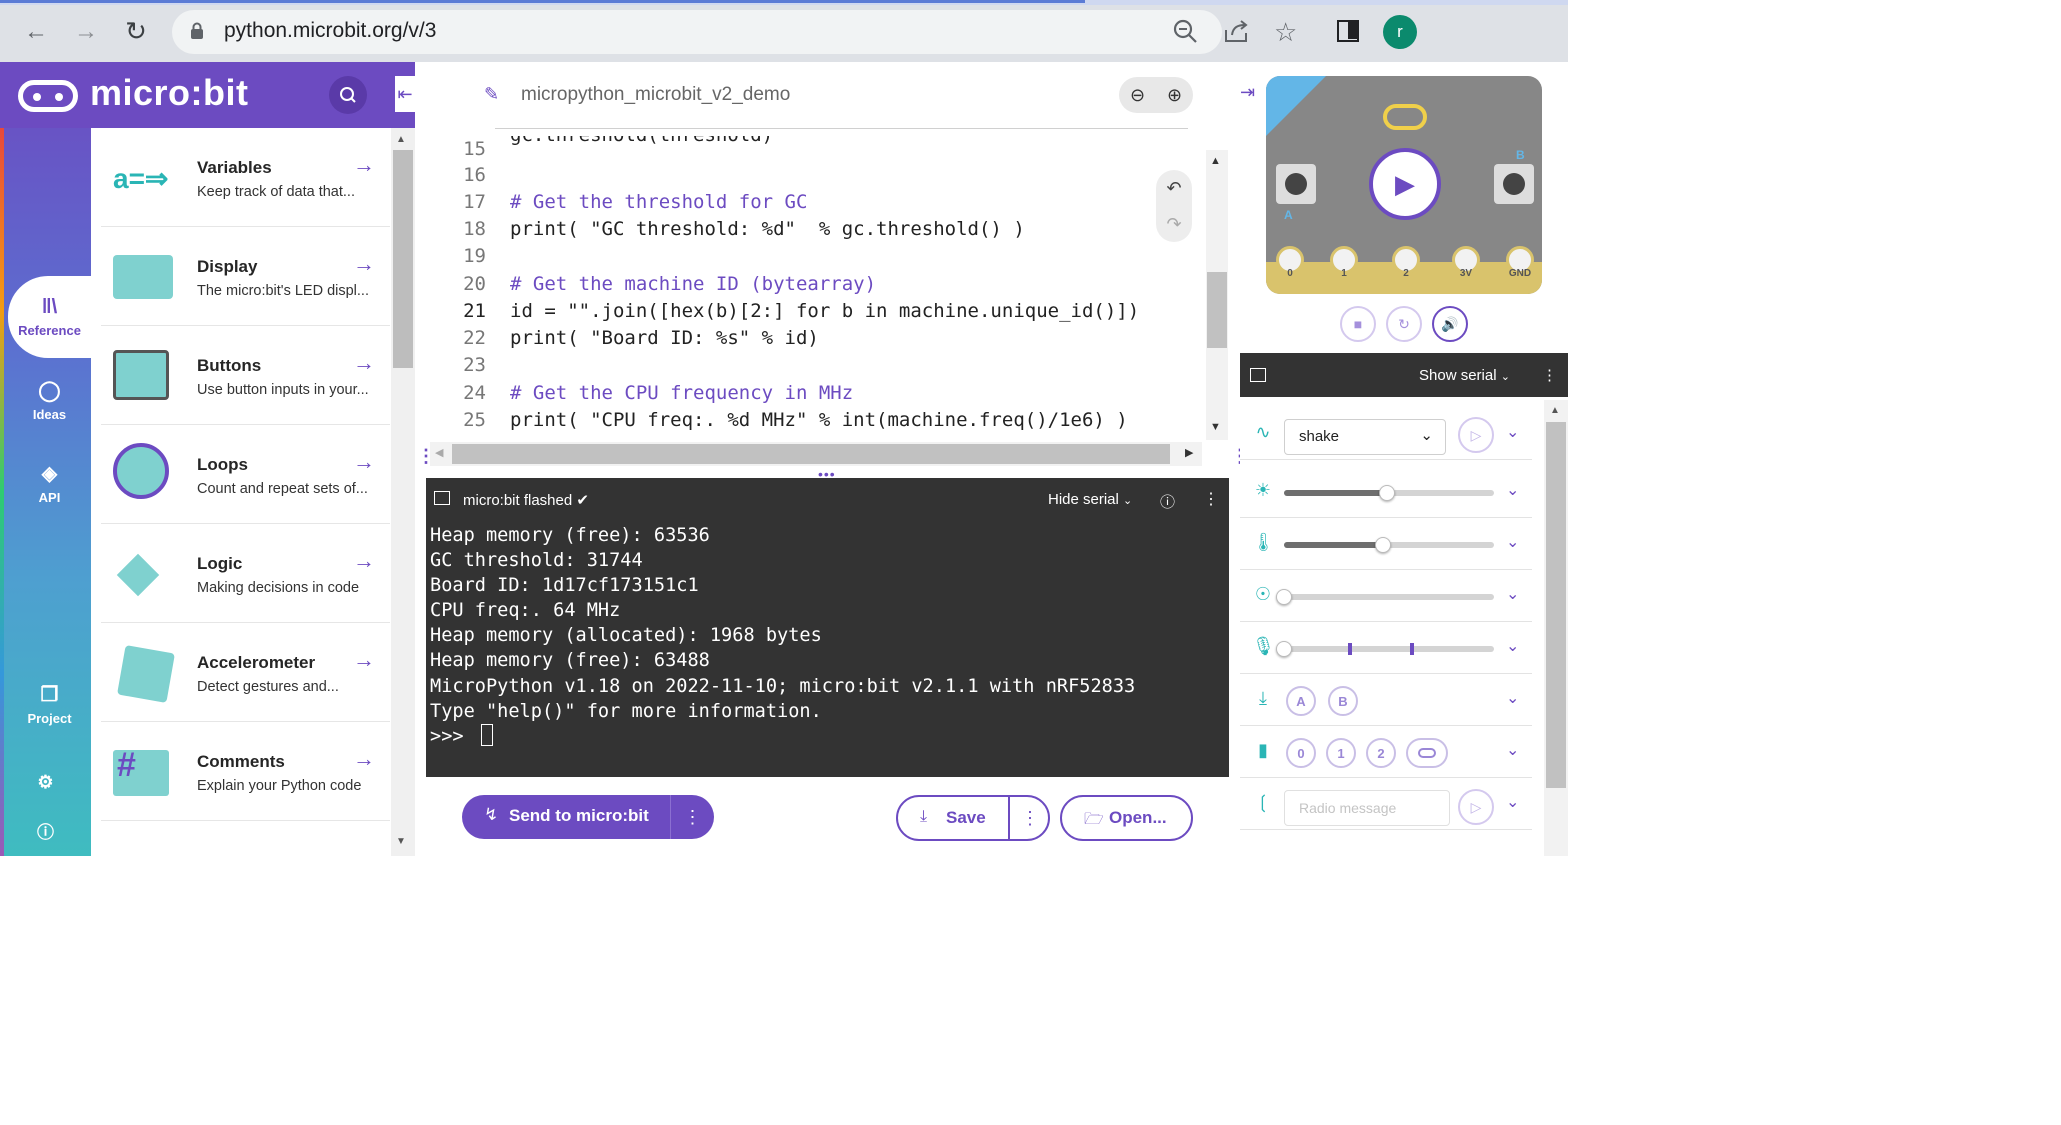  I want to click on resize-handle-left: ⋮, so click(426, 456).